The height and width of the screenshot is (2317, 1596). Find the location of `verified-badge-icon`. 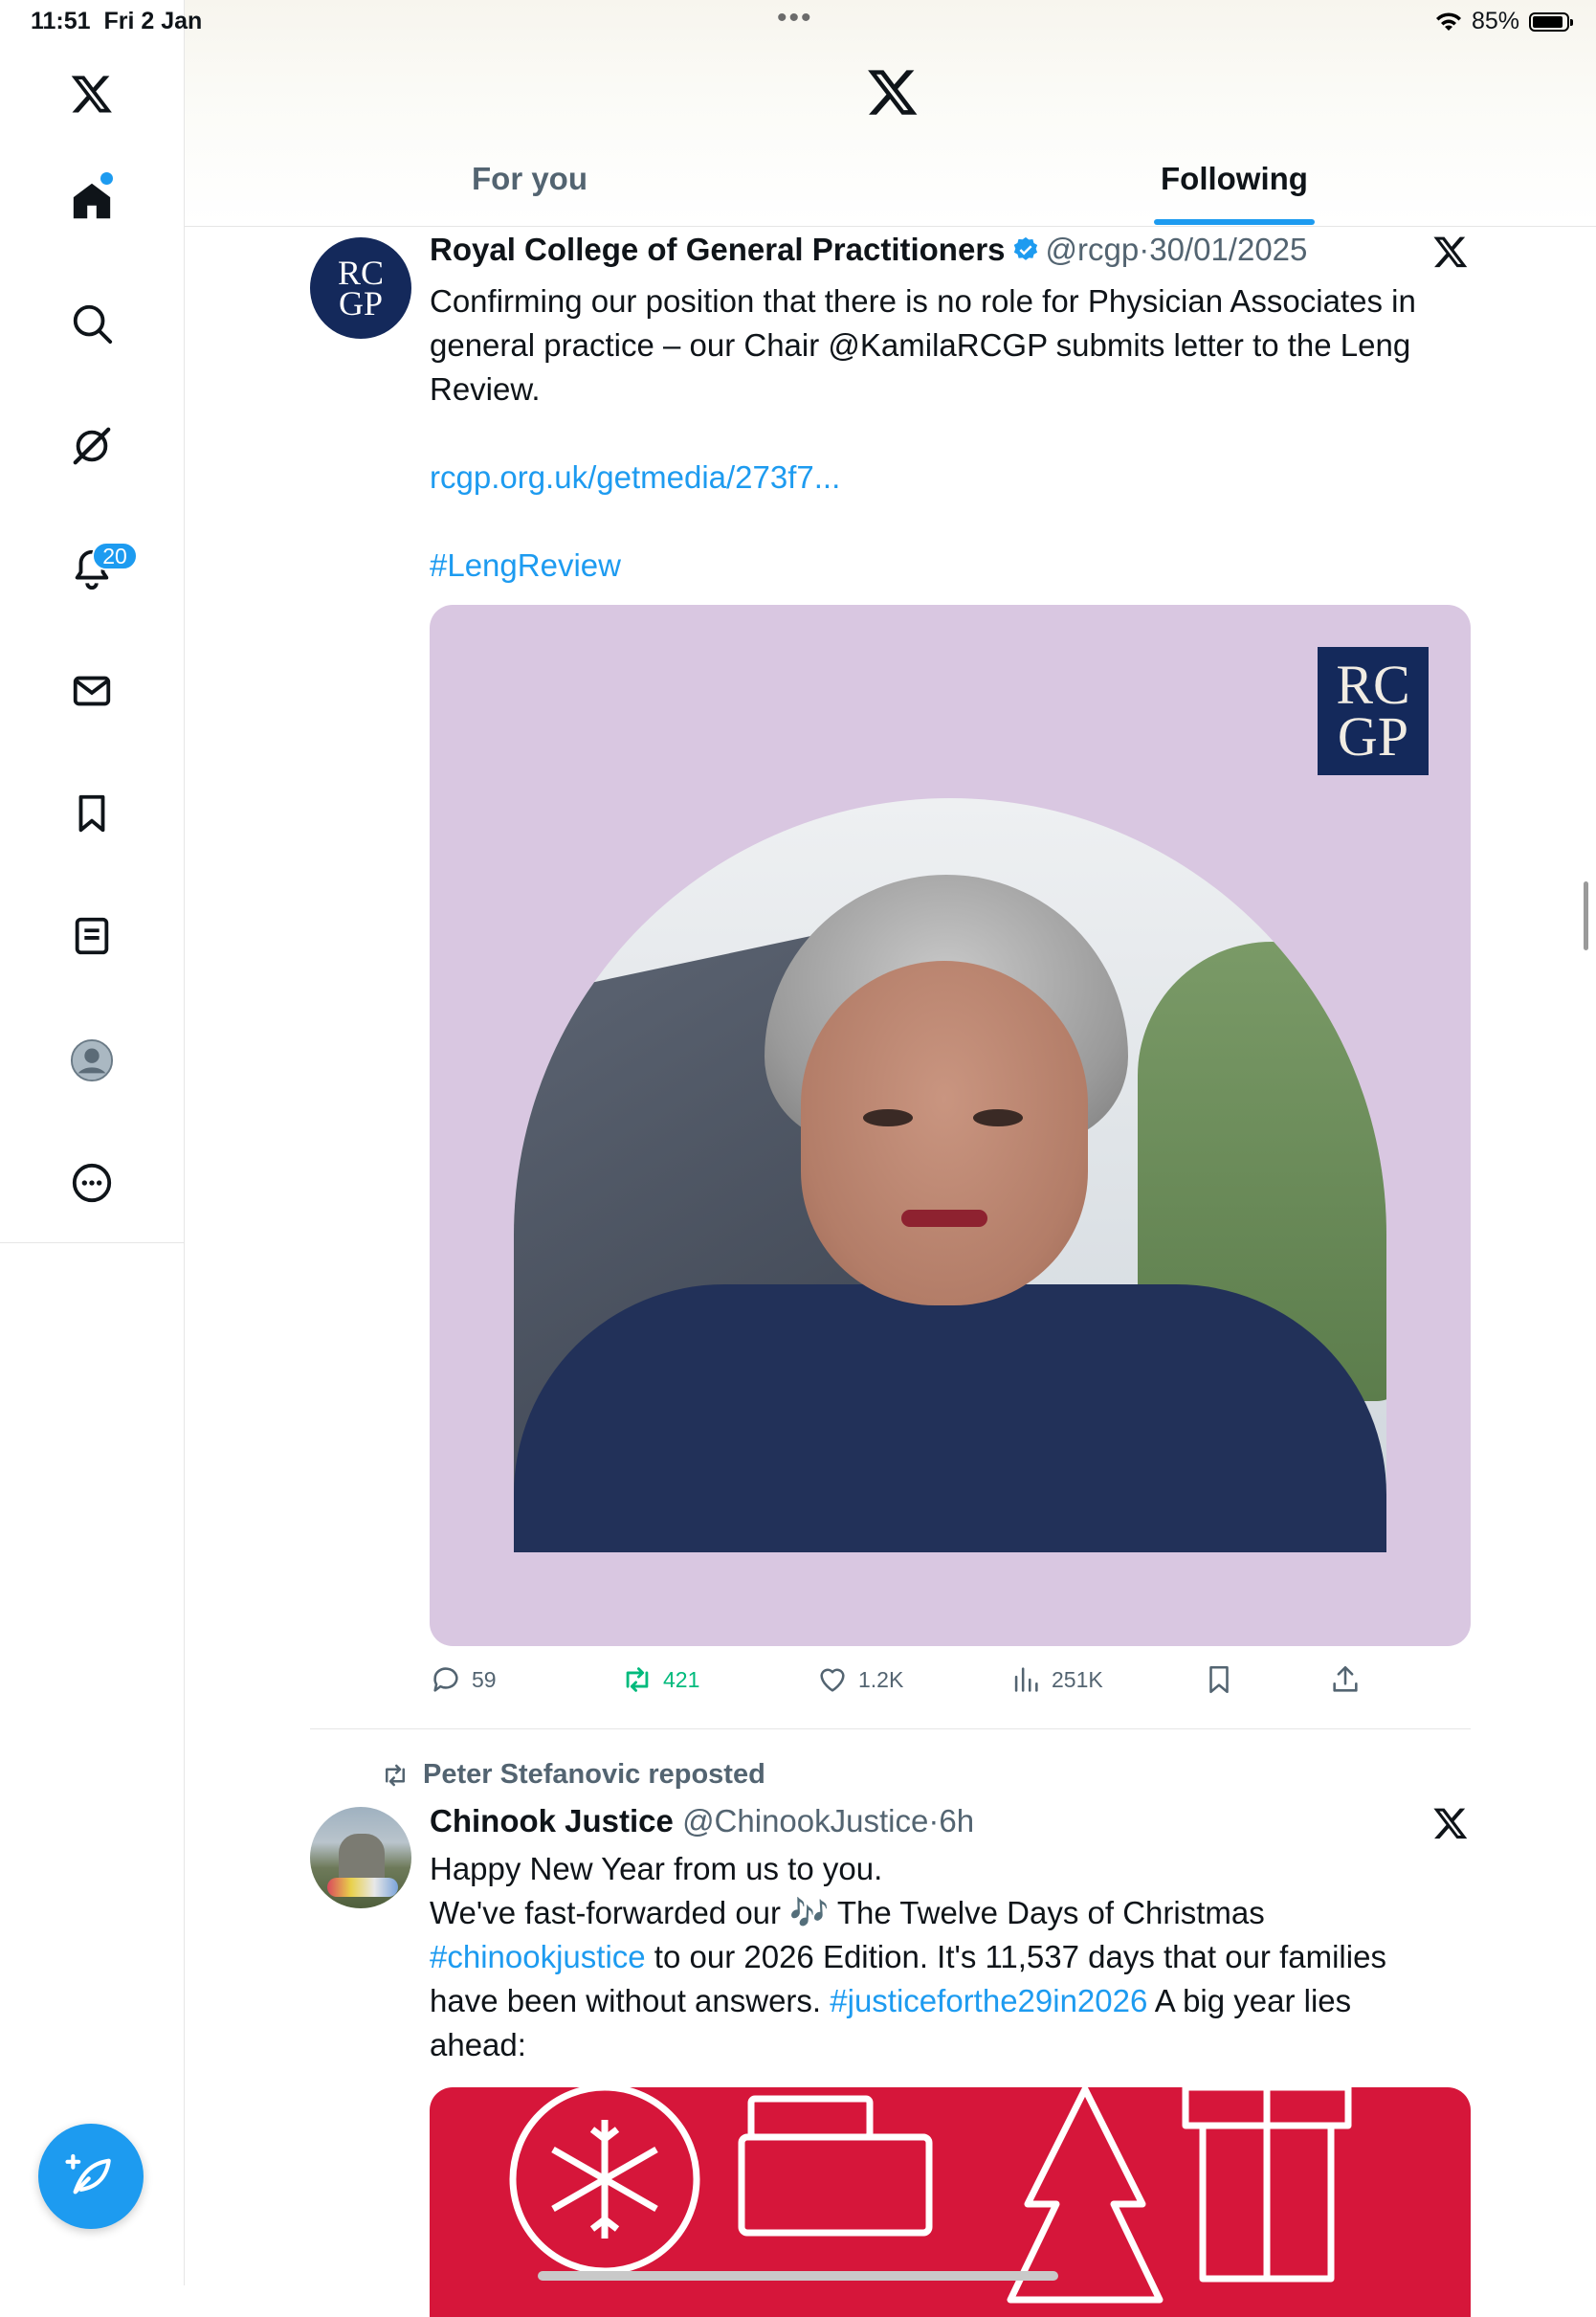

verified-badge-icon is located at coordinates (1025, 248).